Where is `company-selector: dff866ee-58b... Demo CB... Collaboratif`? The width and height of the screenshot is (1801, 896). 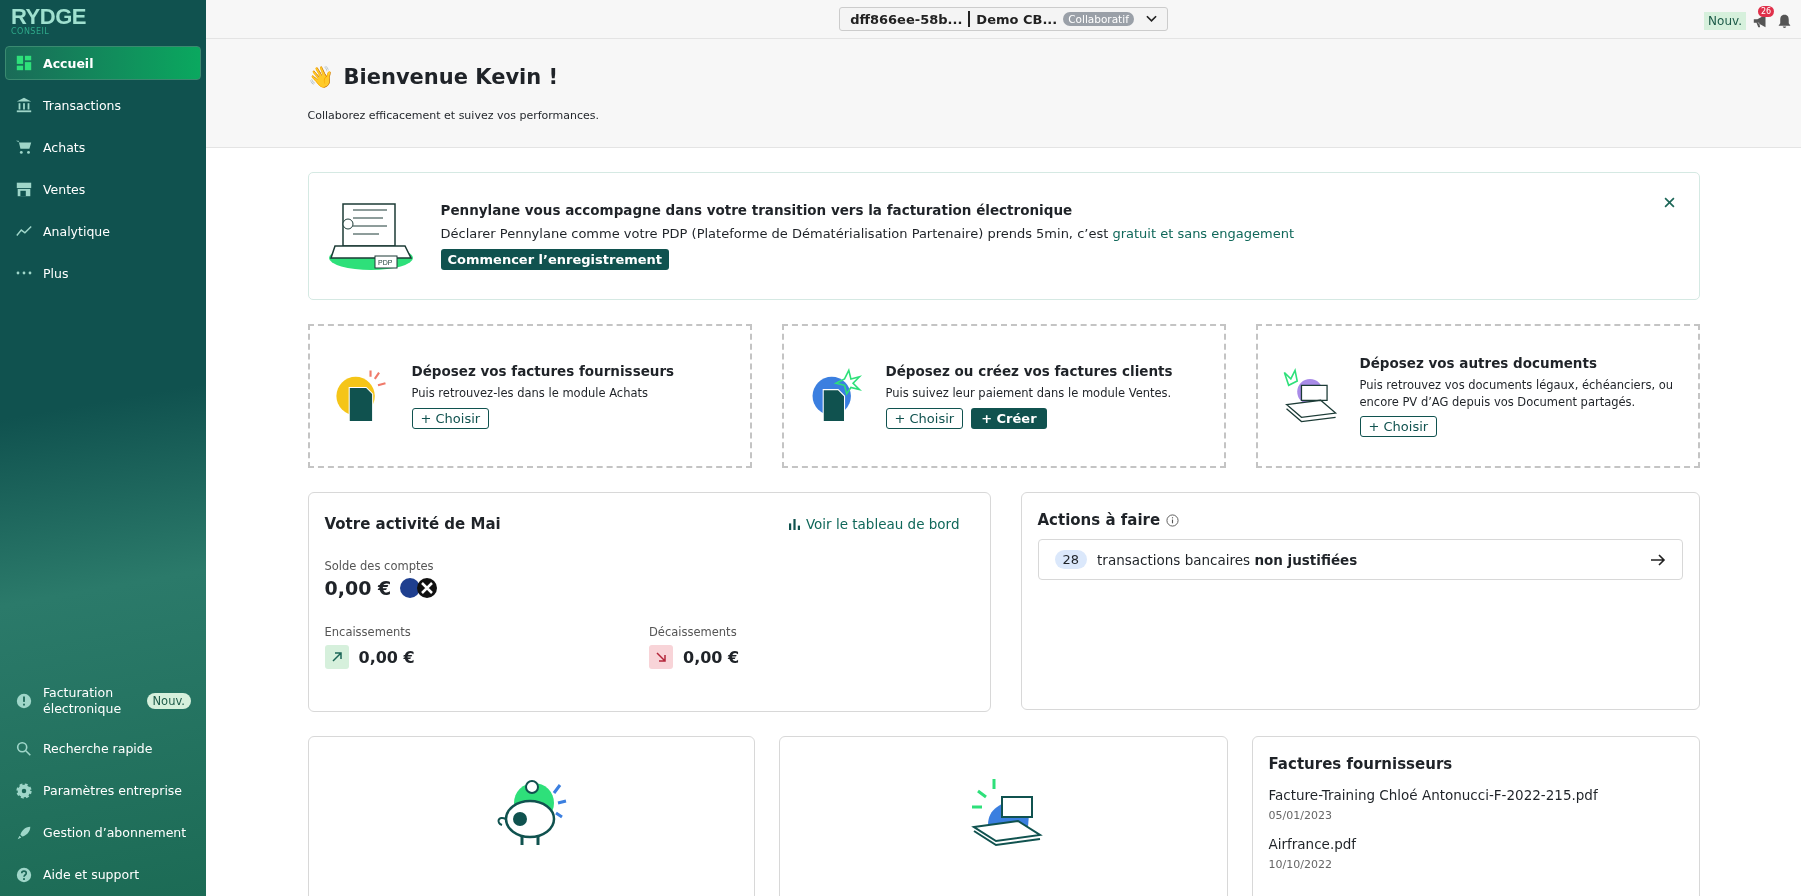 company-selector: dff866ee-58b... Demo CB... Collaboratif is located at coordinates (1003, 19).